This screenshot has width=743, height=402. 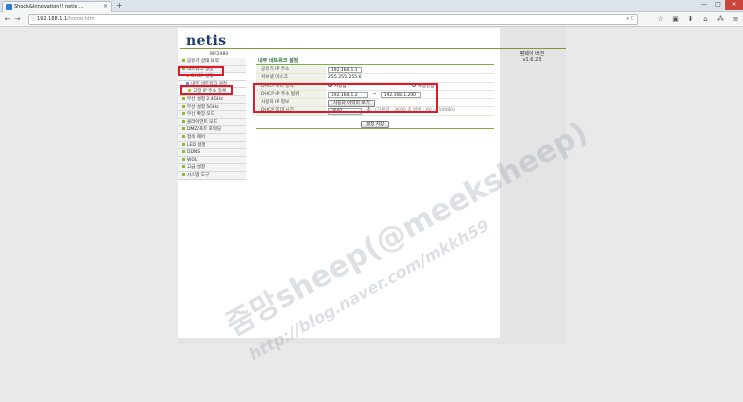 I want to click on sidebar-item-advanced: 고급 설정, so click(x=212, y=168).